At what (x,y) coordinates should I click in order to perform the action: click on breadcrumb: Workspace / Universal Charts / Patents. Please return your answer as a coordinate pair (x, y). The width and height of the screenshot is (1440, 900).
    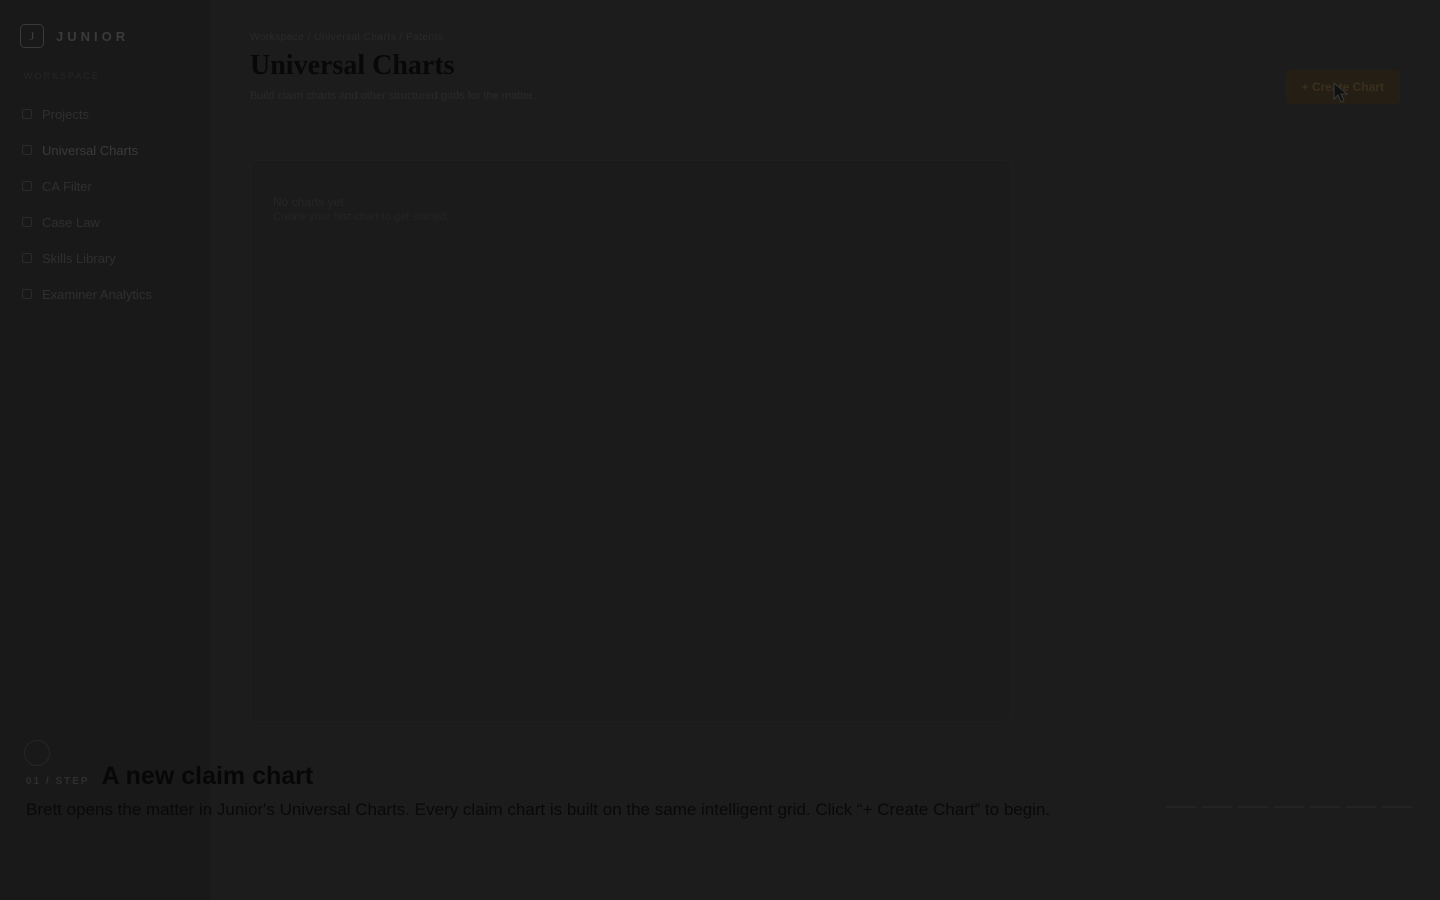
    Looking at the image, I should click on (346, 37).